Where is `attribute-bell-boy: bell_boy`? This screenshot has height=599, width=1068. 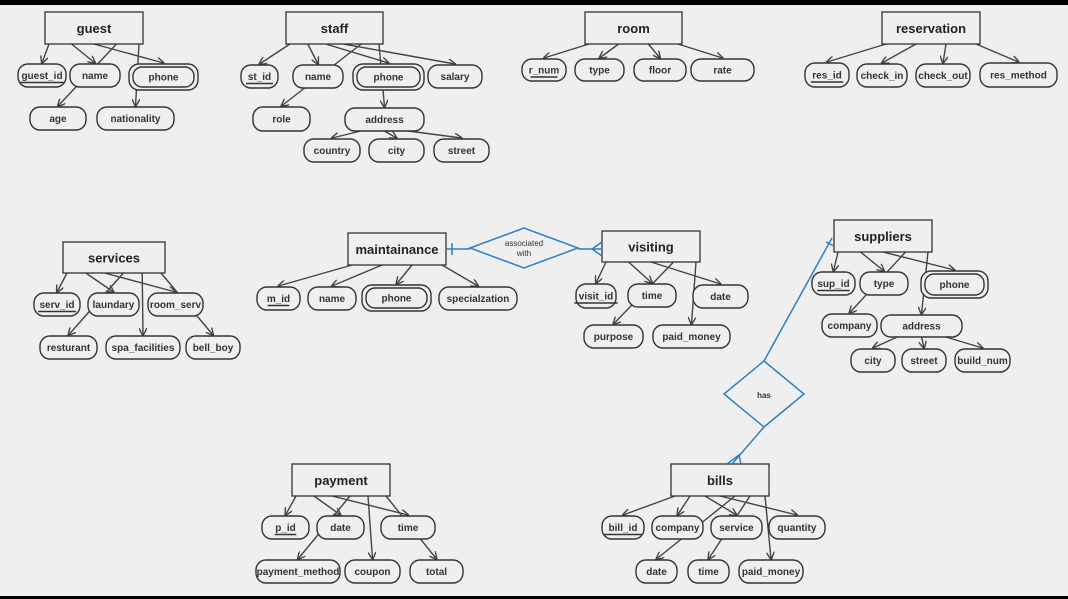 attribute-bell-boy: bell_boy is located at coordinates (213, 347).